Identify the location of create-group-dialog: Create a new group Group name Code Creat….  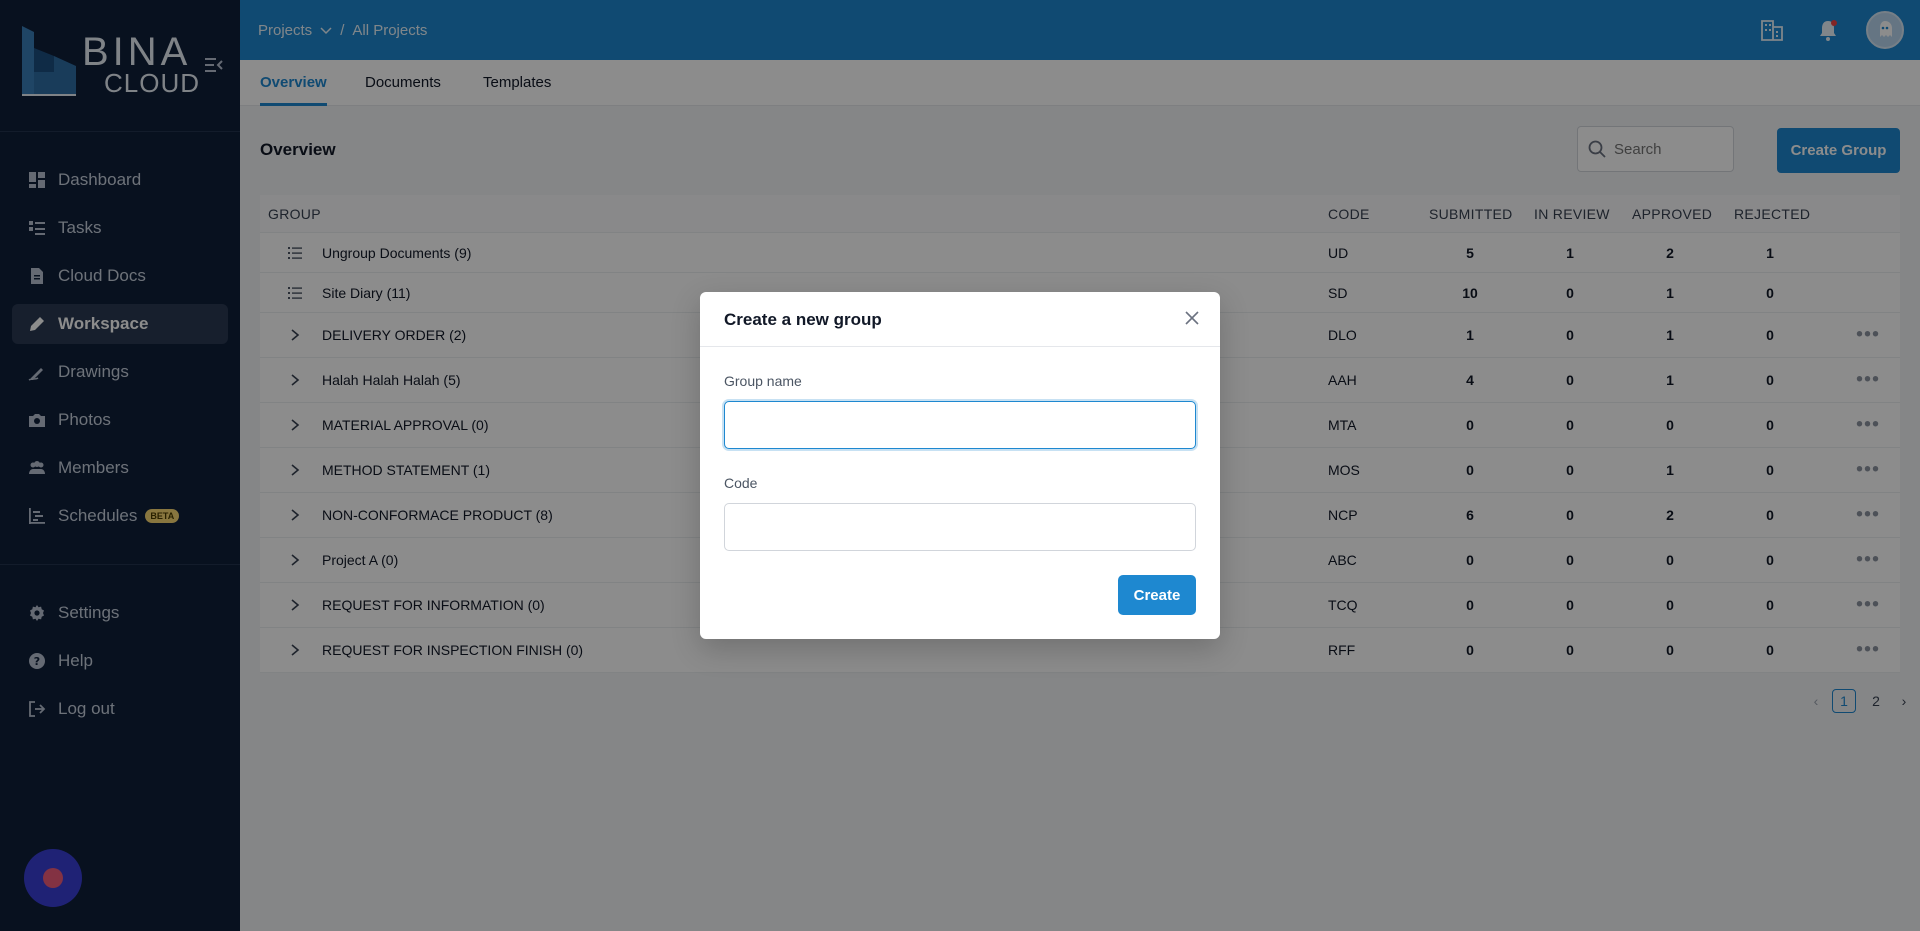
(960, 465).